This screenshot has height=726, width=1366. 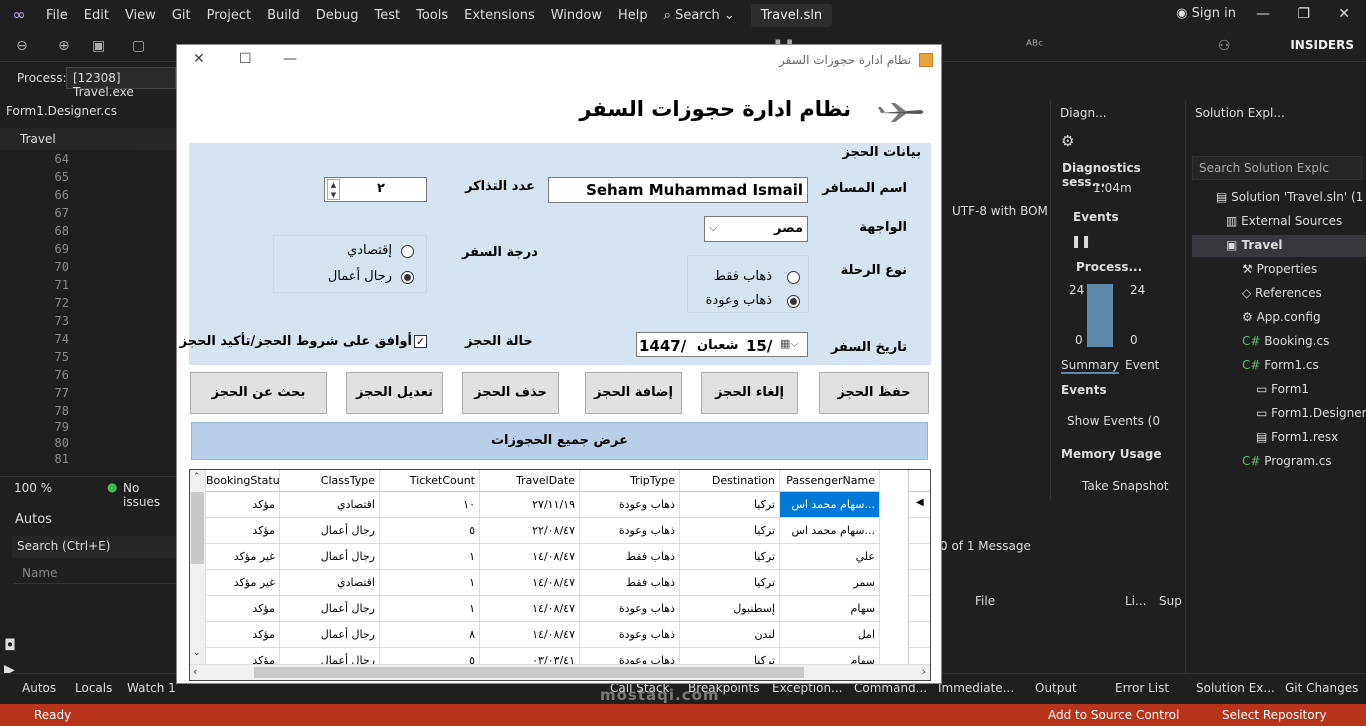 What do you see at coordinates (121, 83) in the screenshot?
I see `process-select: [12308] Travel.exe` at bounding box center [121, 83].